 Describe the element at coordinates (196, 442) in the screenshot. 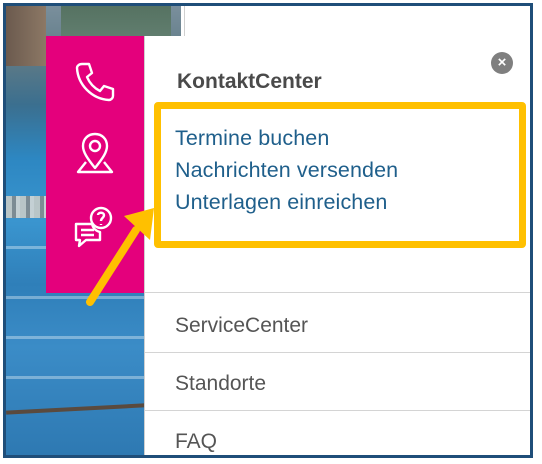

I see `menu-item-faq: FAQ` at that location.